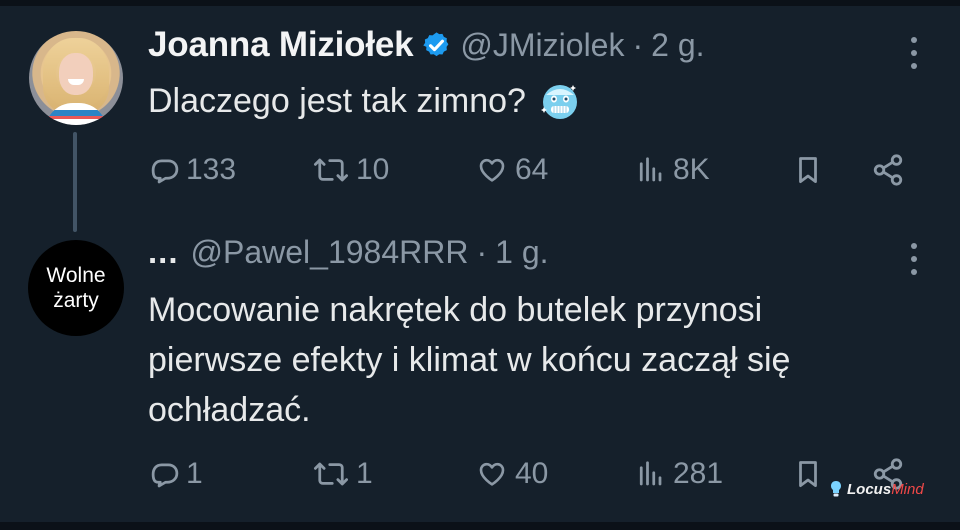 Image resolution: width=960 pixels, height=530 pixels. I want to click on thread-line, so click(75, 182).